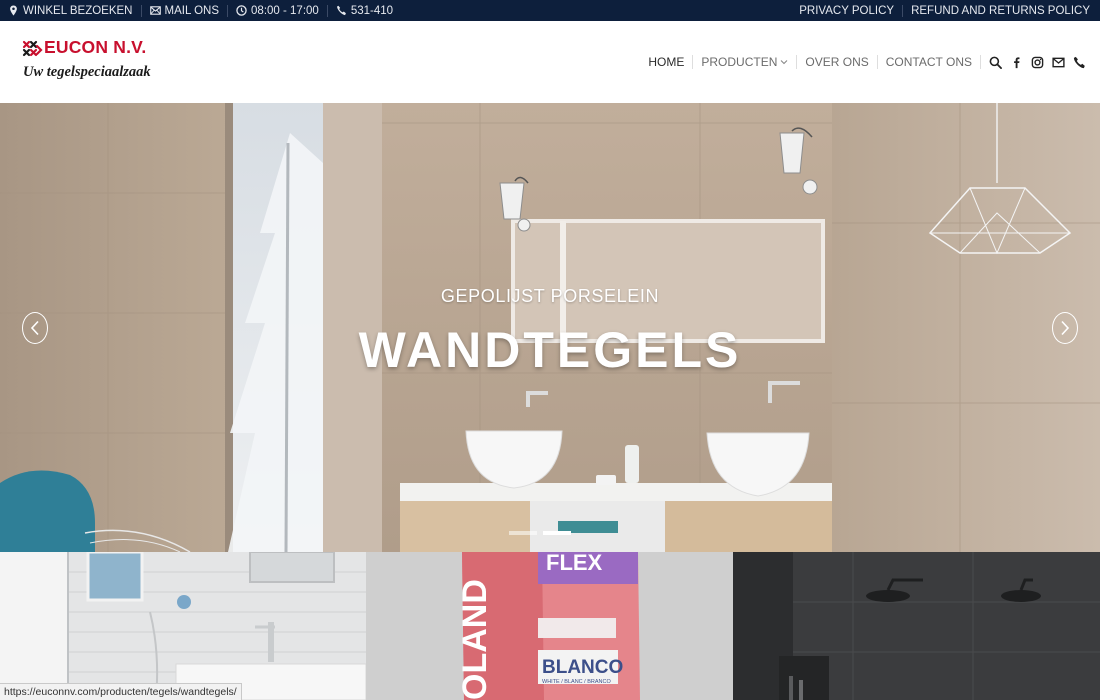 The image size is (1100, 700). Describe the element at coordinates (241, 10) in the screenshot. I see `clock-icon` at that location.